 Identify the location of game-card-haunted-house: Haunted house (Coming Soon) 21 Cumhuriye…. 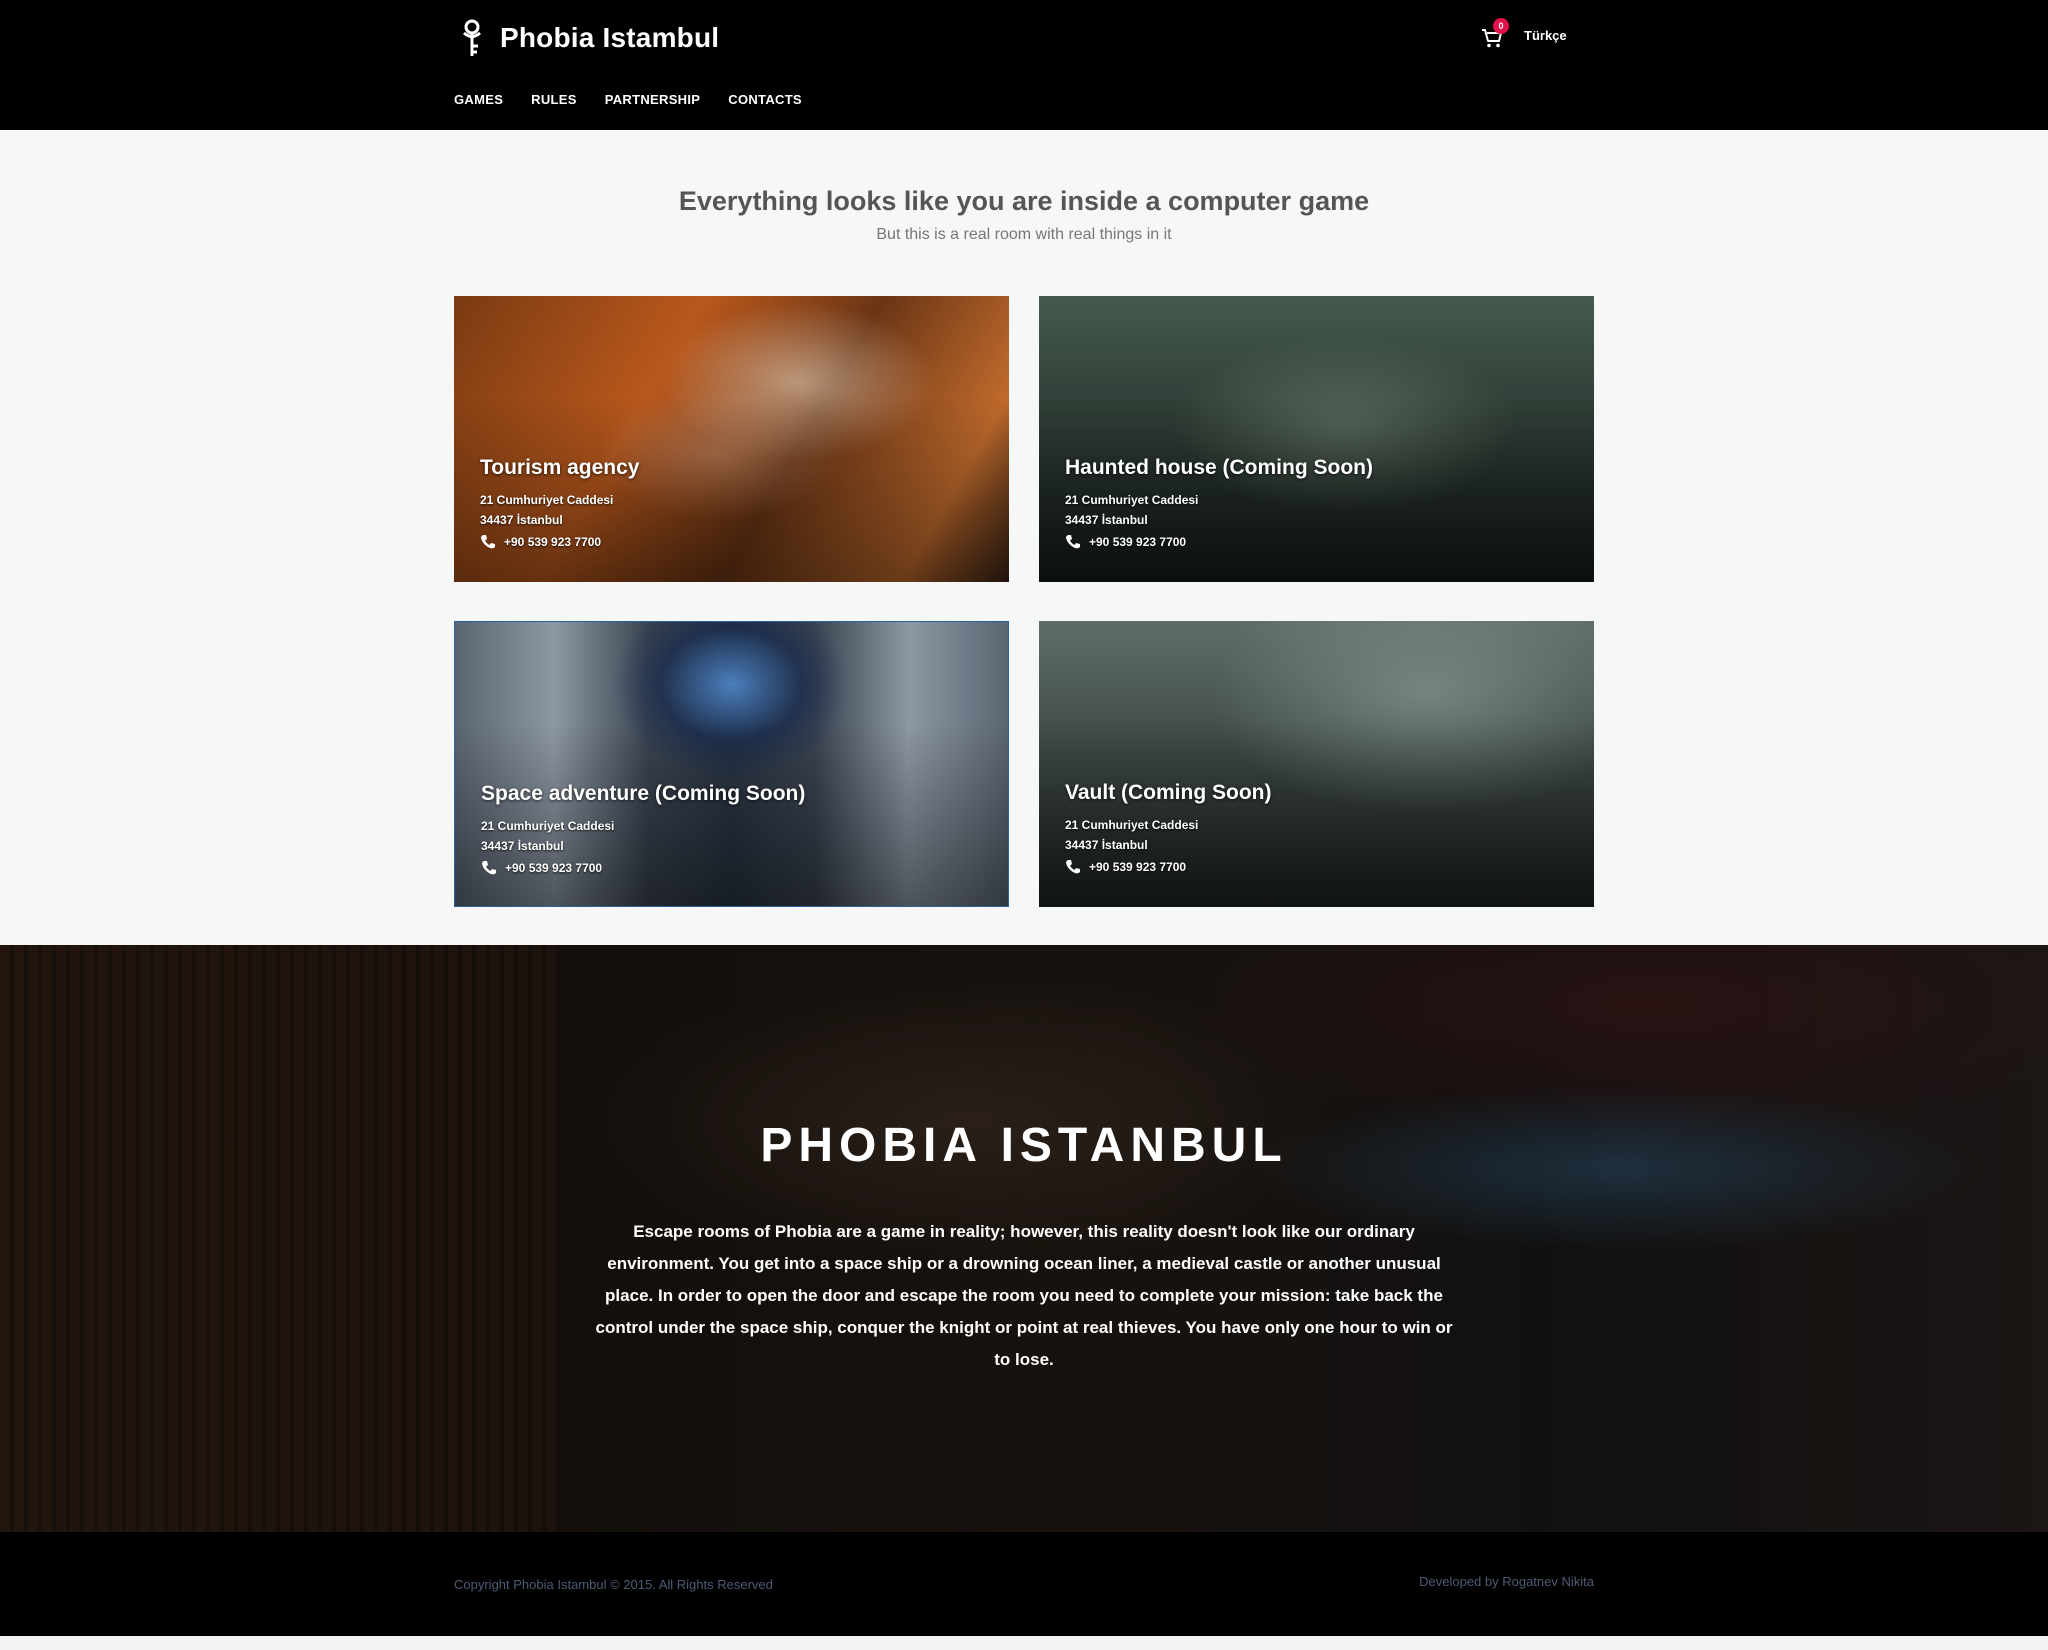
(1316, 439).